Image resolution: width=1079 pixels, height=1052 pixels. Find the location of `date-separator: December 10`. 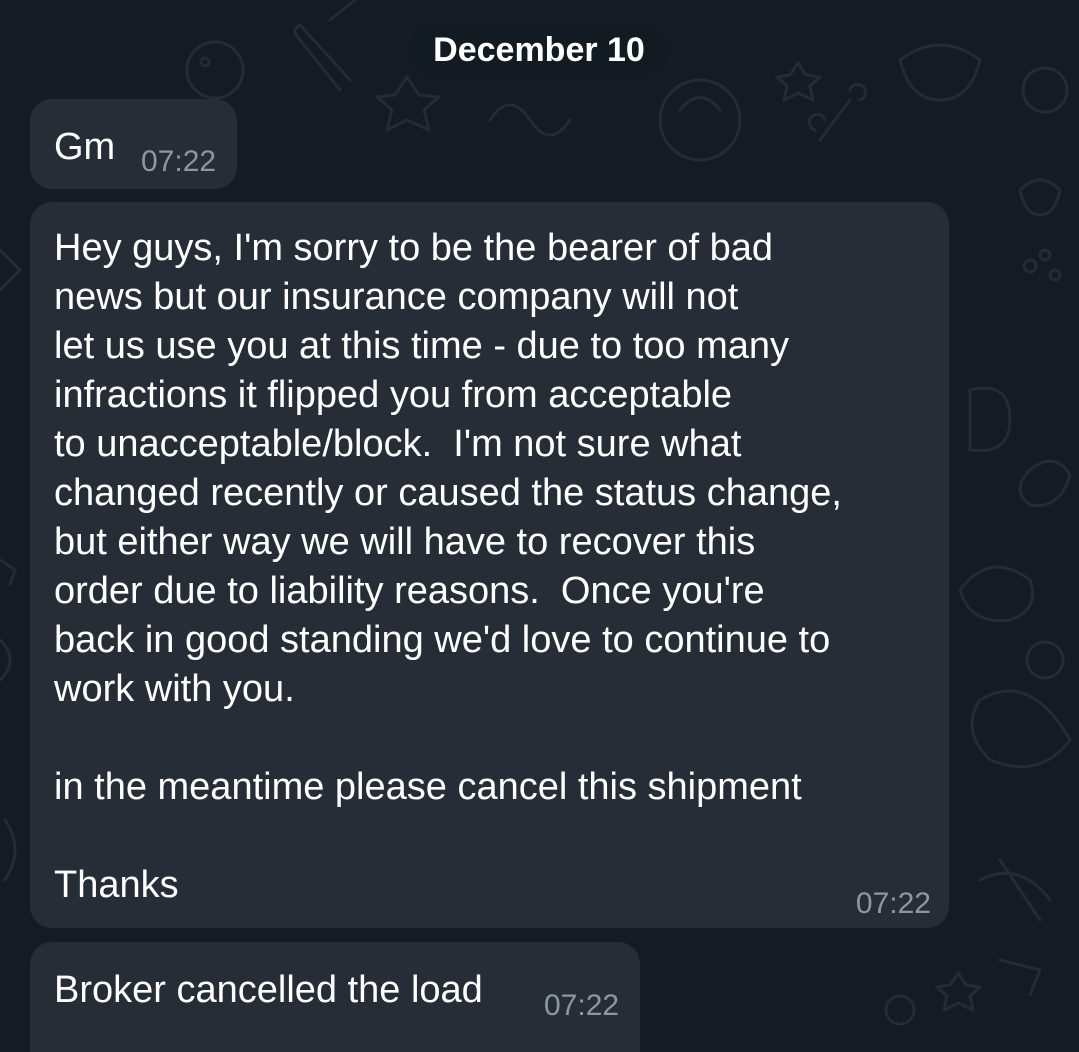

date-separator: December 10 is located at coordinates (539, 50).